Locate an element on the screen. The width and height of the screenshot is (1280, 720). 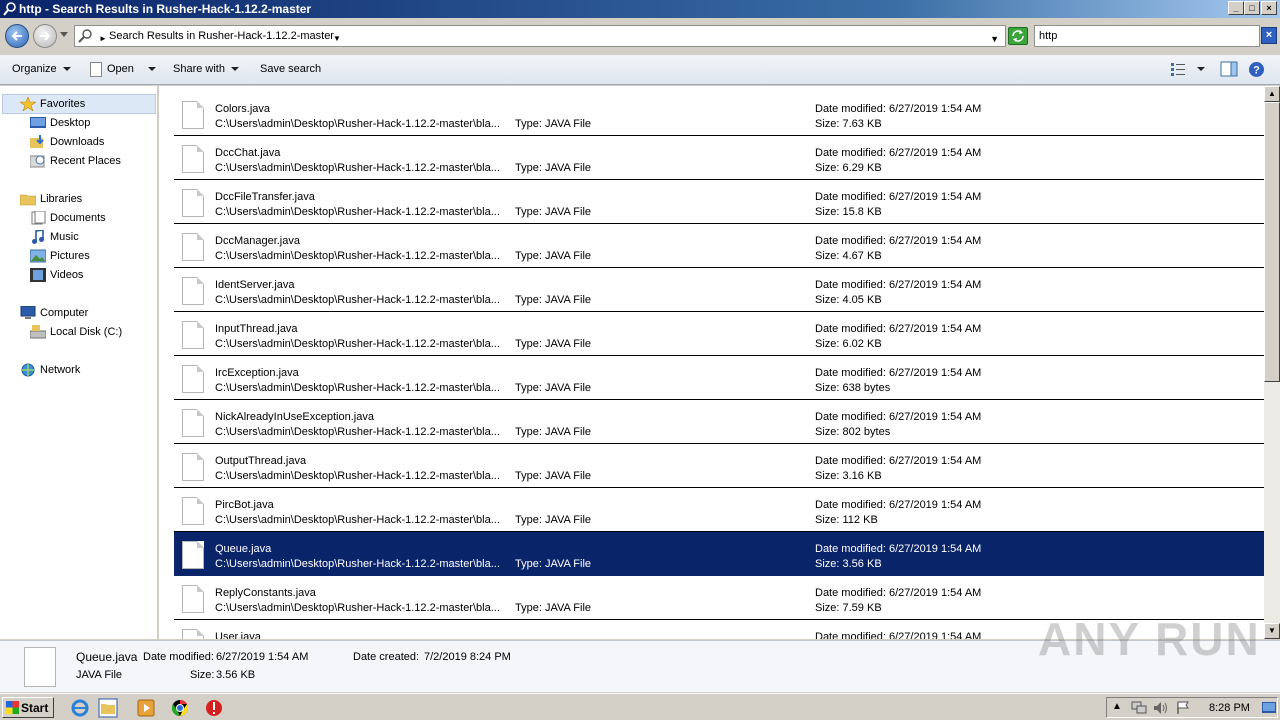
details-size-label: Size: is located at coordinates (202, 675).